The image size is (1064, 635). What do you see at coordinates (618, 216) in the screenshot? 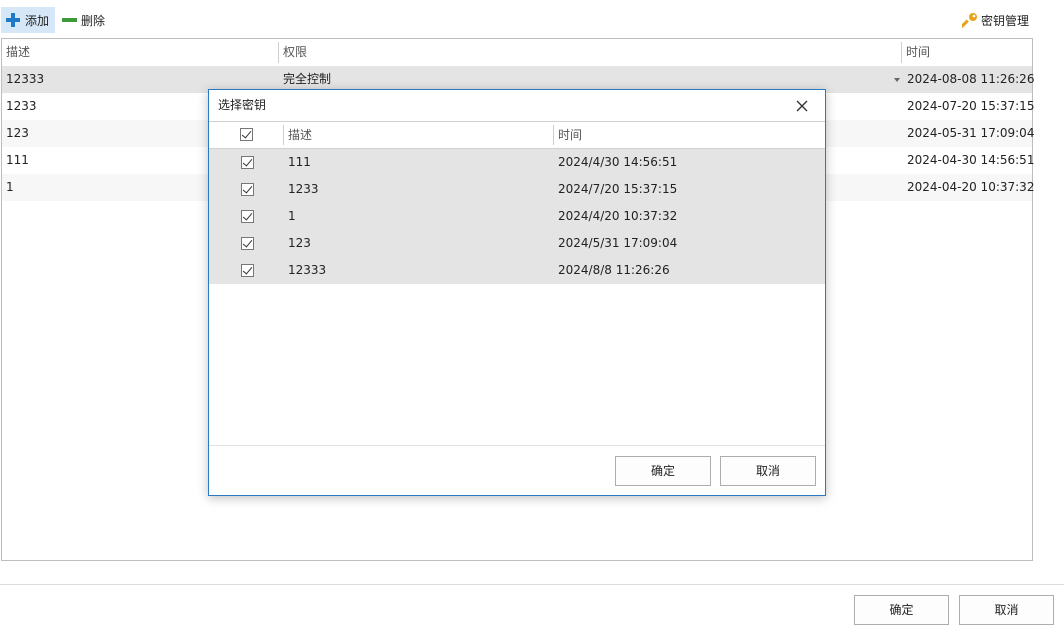
I see `dialog-cell-time: 2024/4/20 10:37:32` at bounding box center [618, 216].